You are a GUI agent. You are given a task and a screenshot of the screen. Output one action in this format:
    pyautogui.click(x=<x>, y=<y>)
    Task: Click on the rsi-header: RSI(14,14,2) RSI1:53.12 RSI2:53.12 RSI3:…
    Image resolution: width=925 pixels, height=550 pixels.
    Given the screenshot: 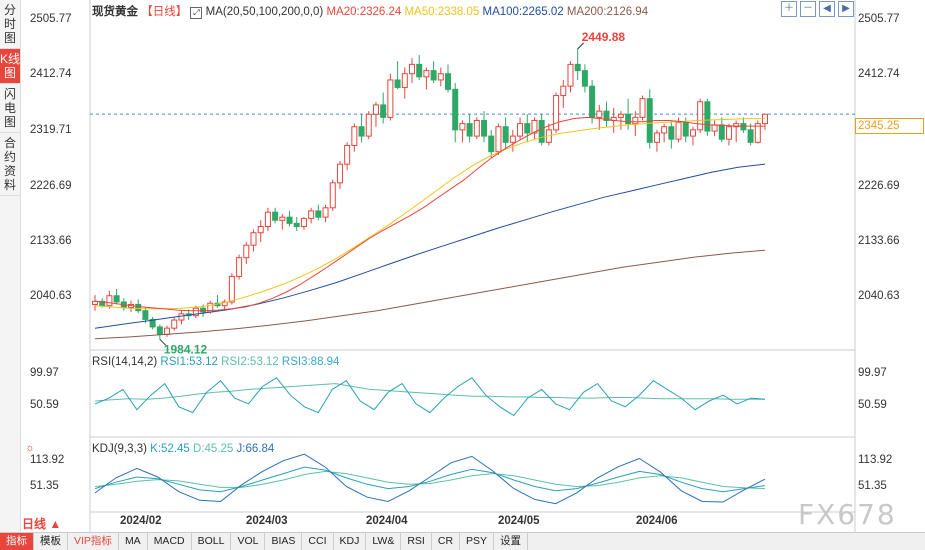 What is the action you would take?
    pyautogui.click(x=215, y=362)
    